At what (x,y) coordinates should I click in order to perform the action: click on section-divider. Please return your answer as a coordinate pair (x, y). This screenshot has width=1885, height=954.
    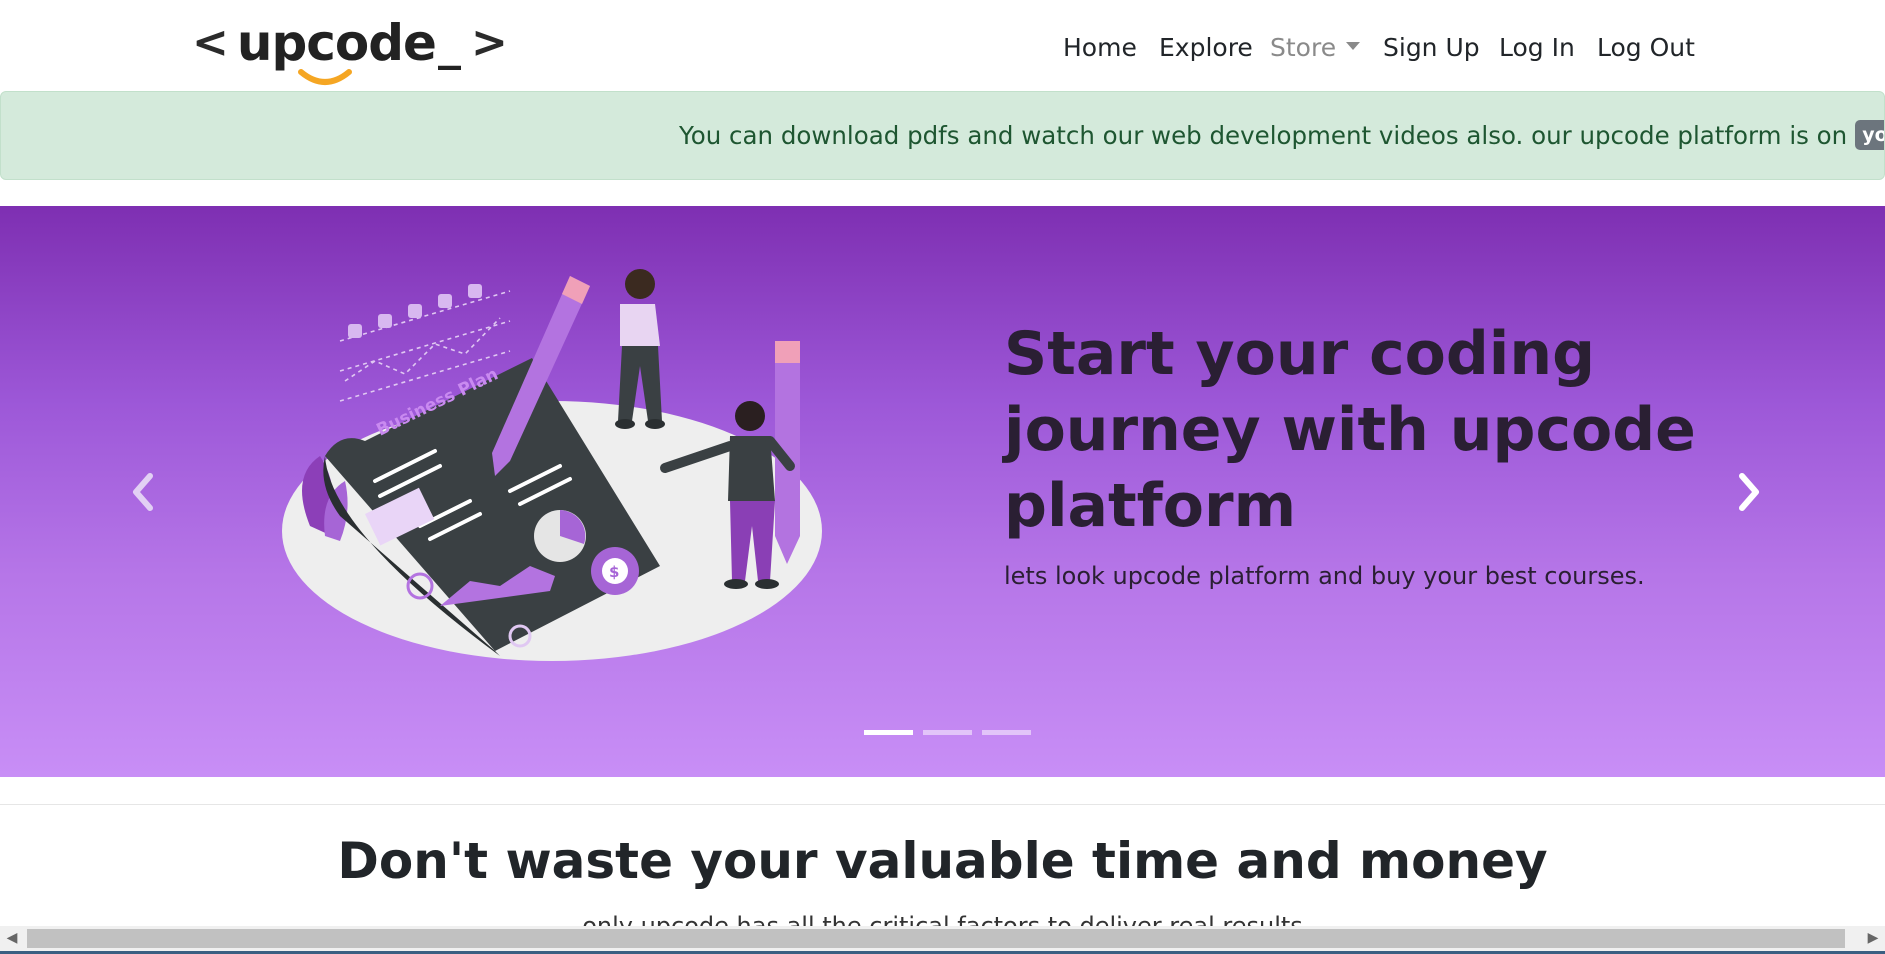
    Looking at the image, I should click on (942, 804).